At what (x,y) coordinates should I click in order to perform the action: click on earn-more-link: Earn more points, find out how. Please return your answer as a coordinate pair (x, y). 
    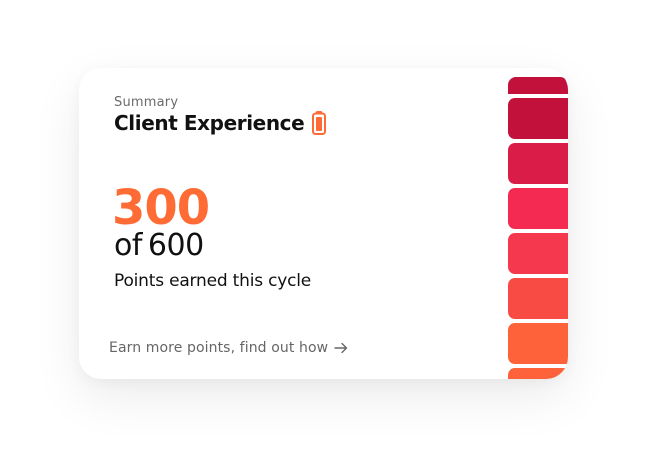
    Looking at the image, I should click on (228, 348).